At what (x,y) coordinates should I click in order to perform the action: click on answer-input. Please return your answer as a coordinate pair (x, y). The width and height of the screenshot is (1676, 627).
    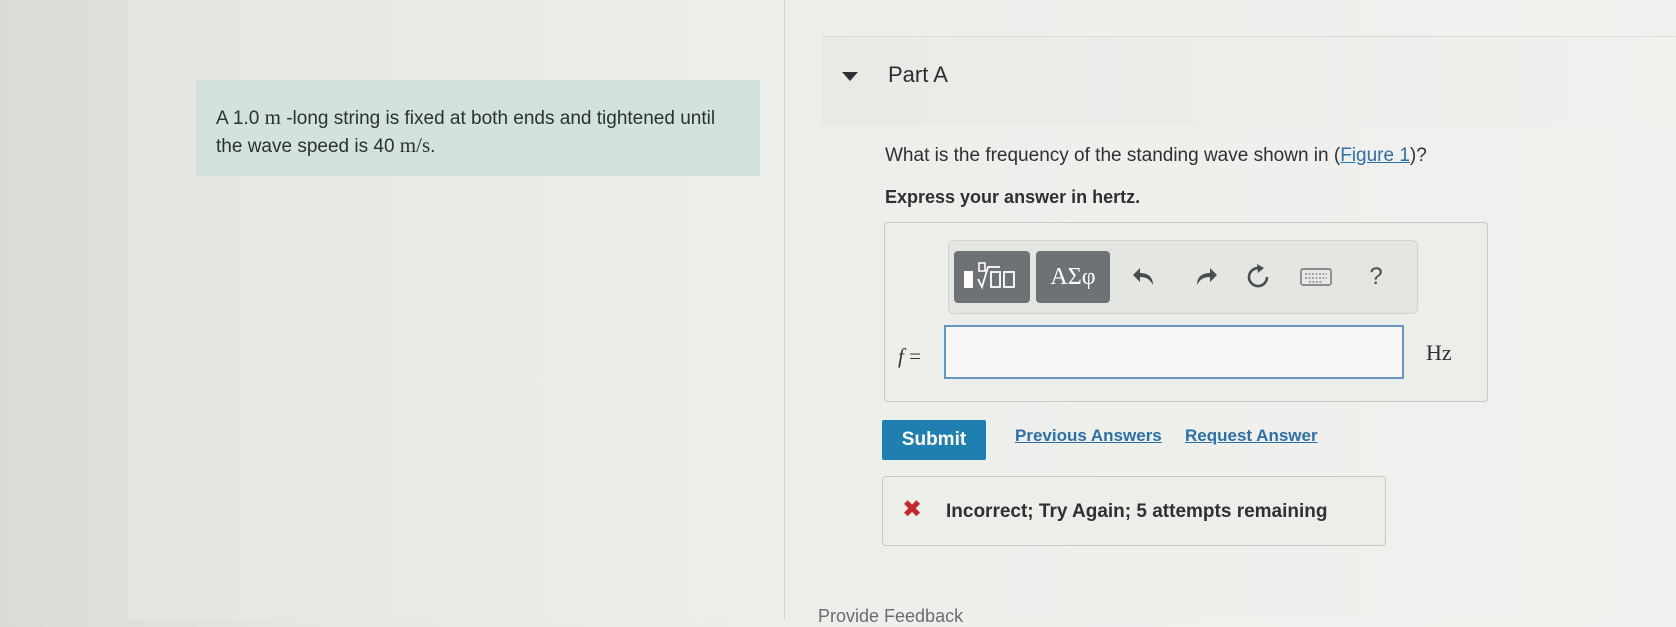
    Looking at the image, I should click on (1174, 352).